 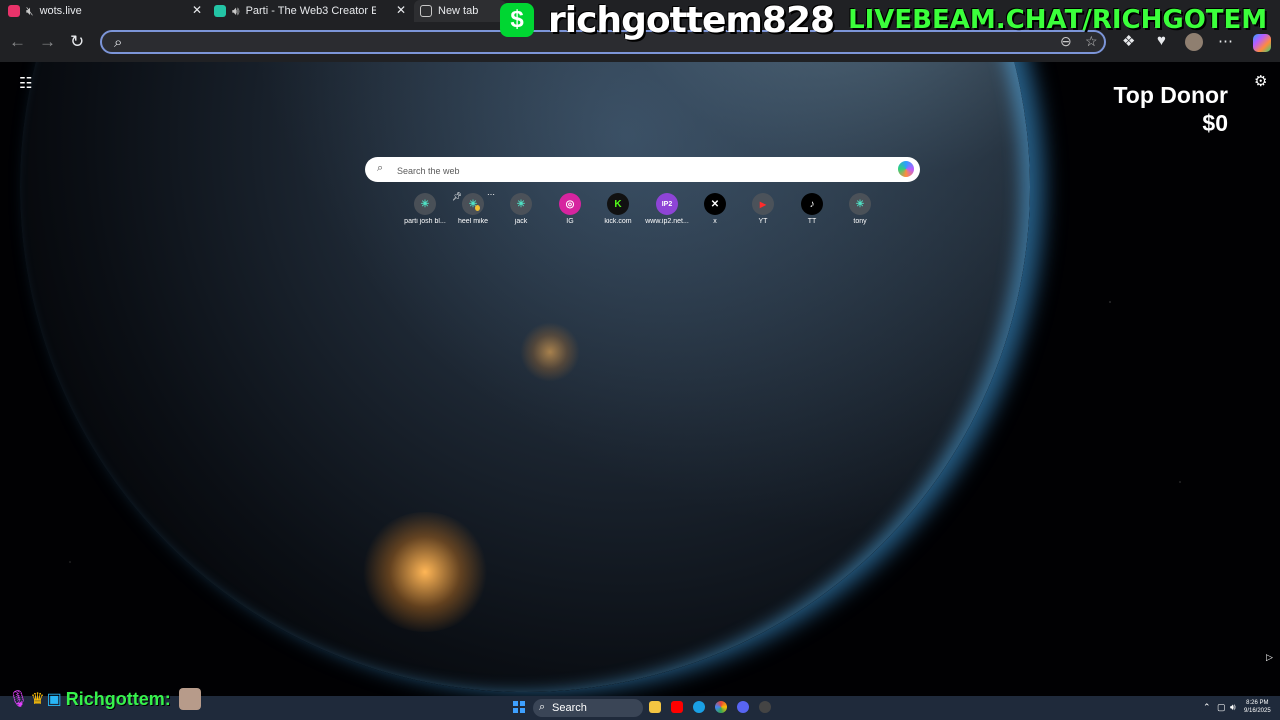 What do you see at coordinates (763, 221) in the screenshot?
I see `shortcut-label: YT` at bounding box center [763, 221].